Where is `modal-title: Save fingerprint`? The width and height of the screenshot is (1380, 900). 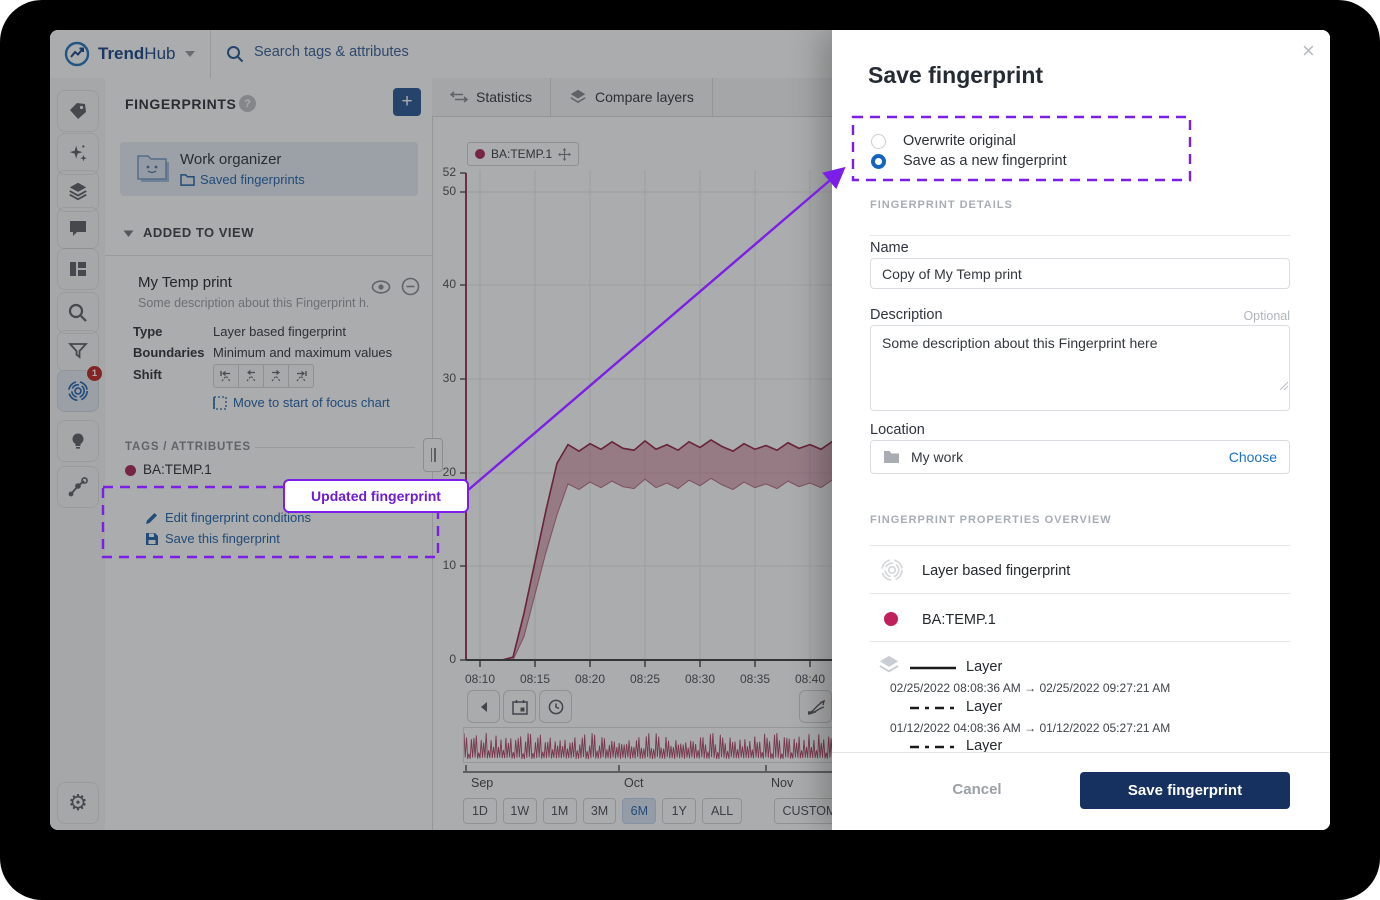
modal-title: Save fingerprint is located at coordinates (956, 75).